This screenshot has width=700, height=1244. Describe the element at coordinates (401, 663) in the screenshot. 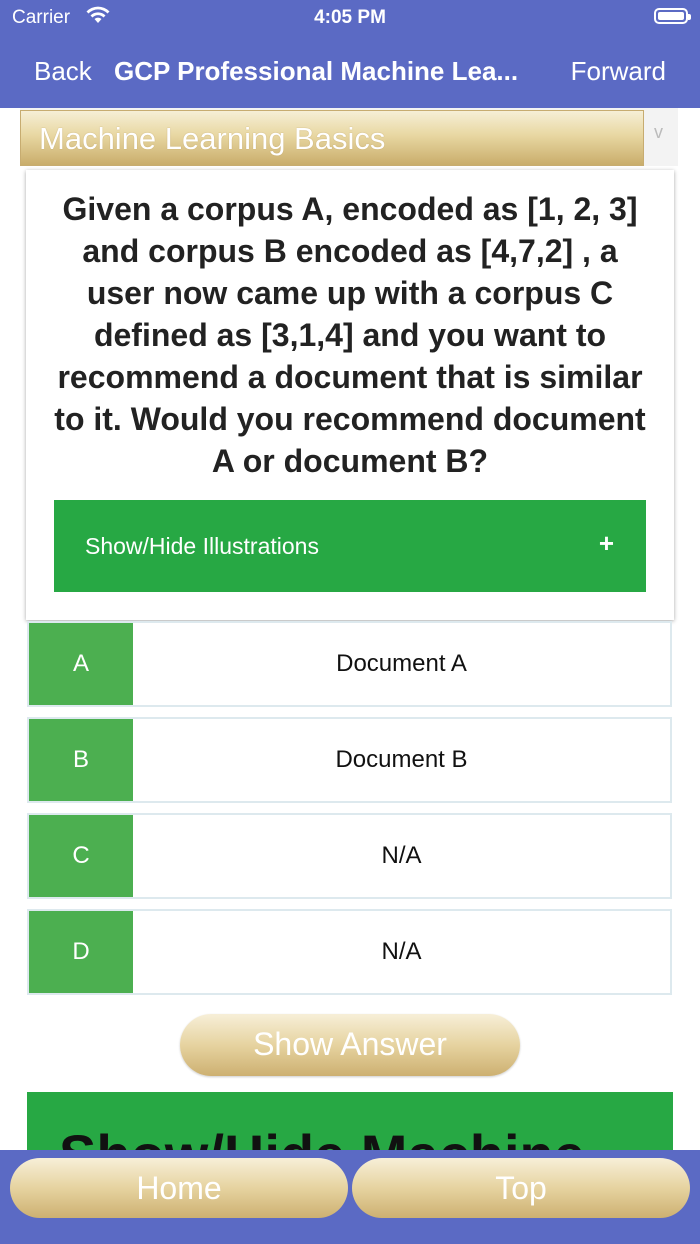

I see `option-text: Document A` at that location.